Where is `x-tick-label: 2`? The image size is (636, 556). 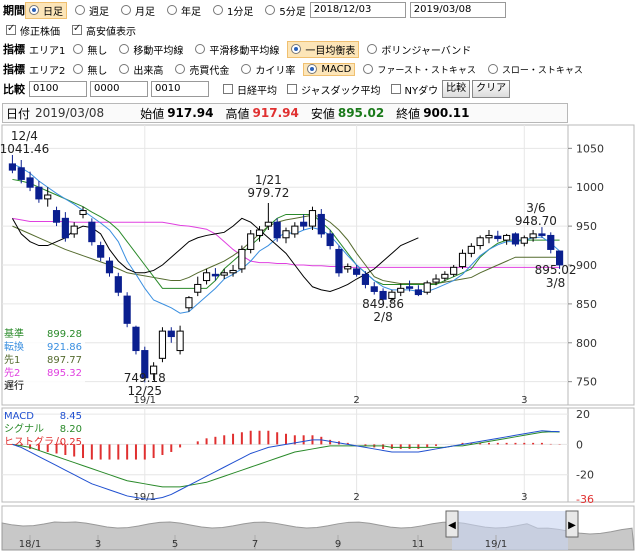
x-tick-label: 2 is located at coordinates (356, 497).